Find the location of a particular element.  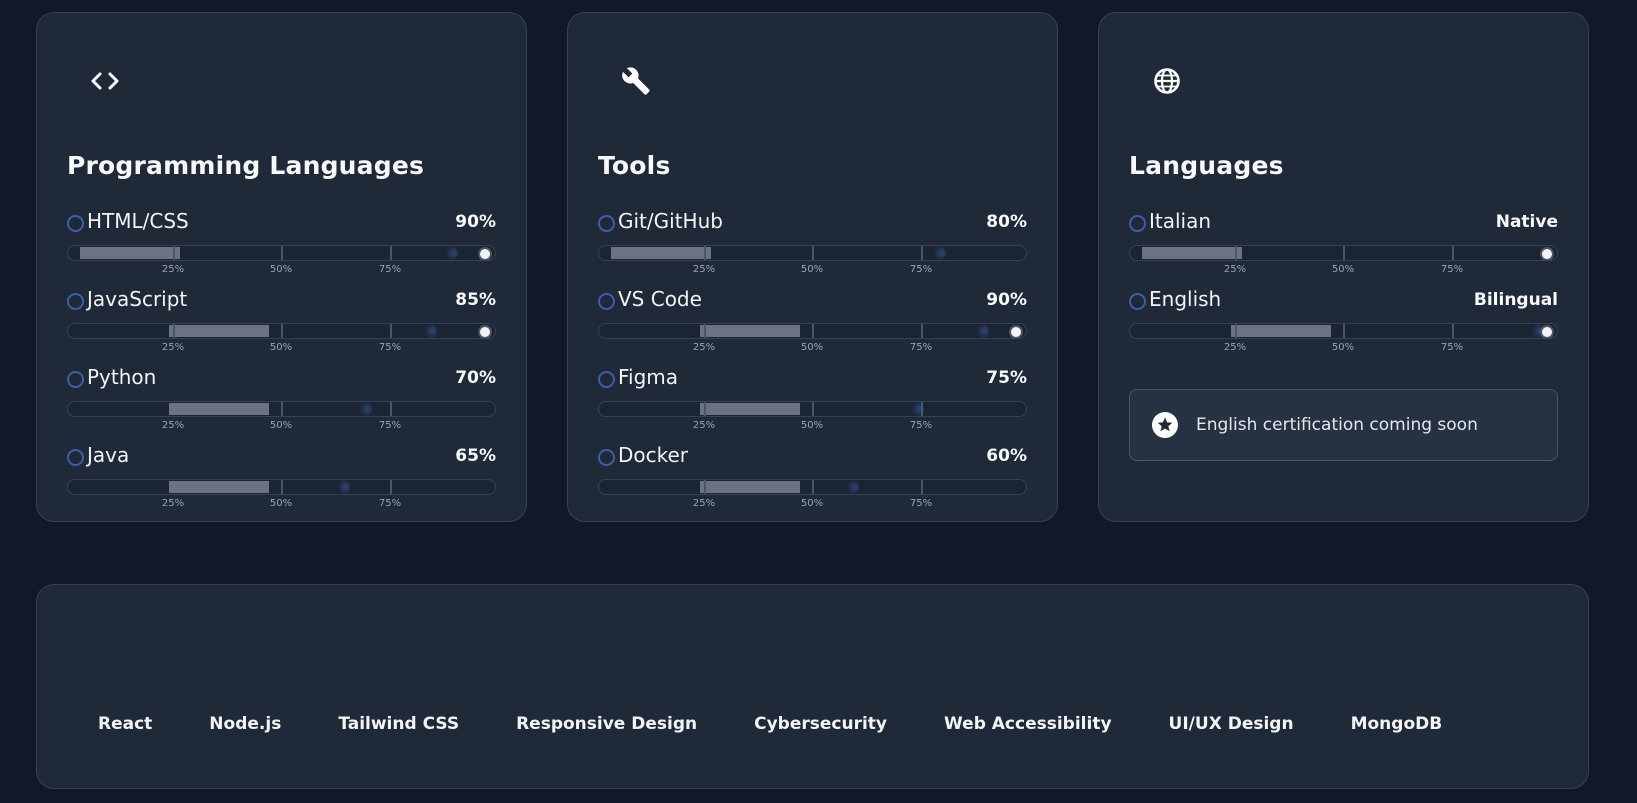

skill-name: VS Code is located at coordinates (660, 299).